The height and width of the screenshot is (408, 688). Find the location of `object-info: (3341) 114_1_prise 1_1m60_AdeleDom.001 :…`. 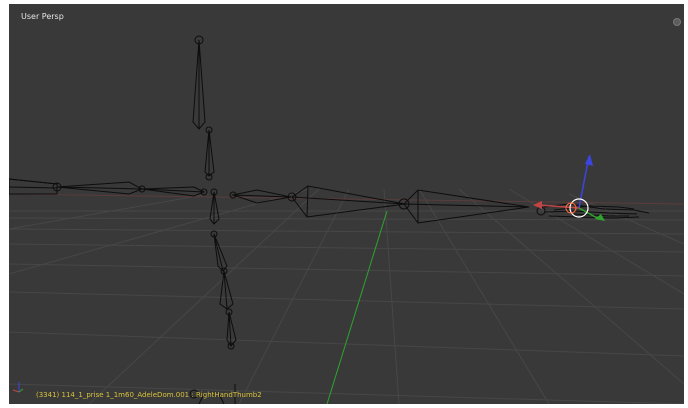

object-info: (3341) 114_1_prise 1_1m60_AdeleDom.001 :… is located at coordinates (149, 395).